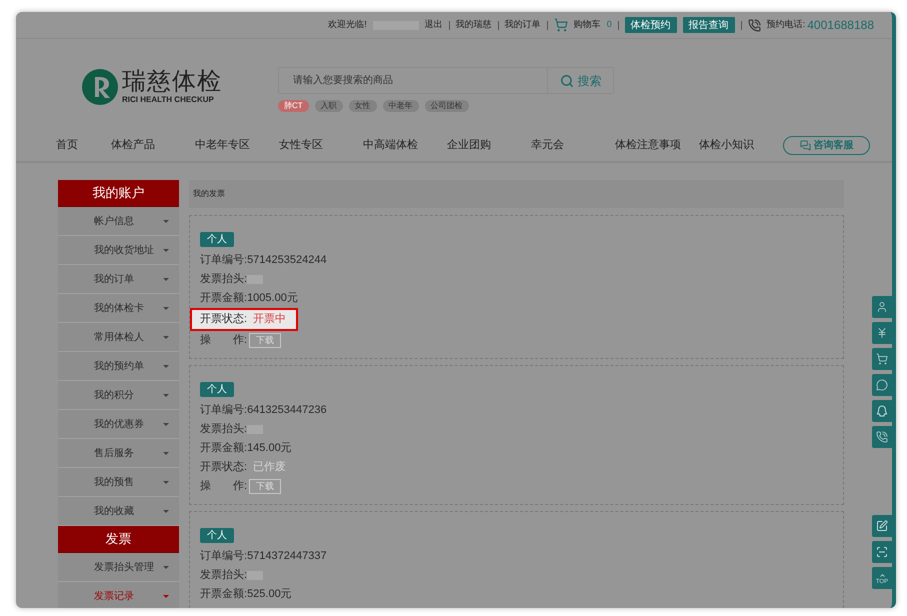  I want to click on nav-link: 企业团购, so click(489, 145).